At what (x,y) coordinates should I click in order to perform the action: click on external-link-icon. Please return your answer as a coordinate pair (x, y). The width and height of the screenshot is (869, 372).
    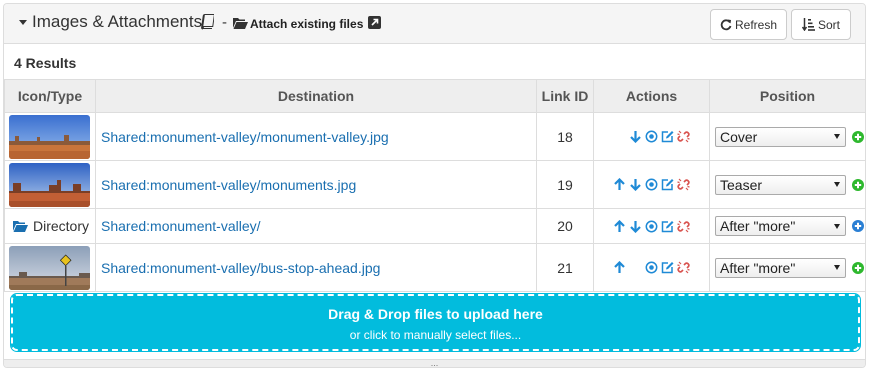
    Looking at the image, I should click on (374, 22).